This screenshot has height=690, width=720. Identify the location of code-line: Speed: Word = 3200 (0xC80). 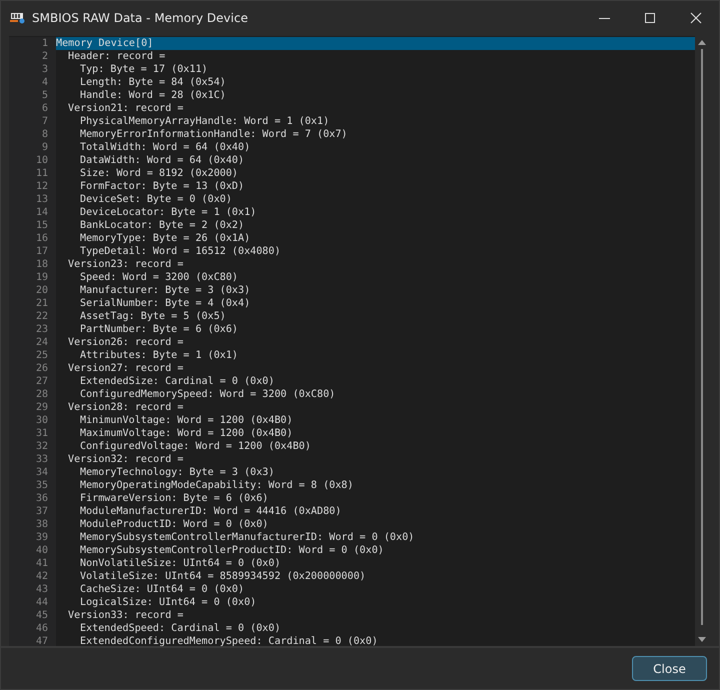
(375, 277).